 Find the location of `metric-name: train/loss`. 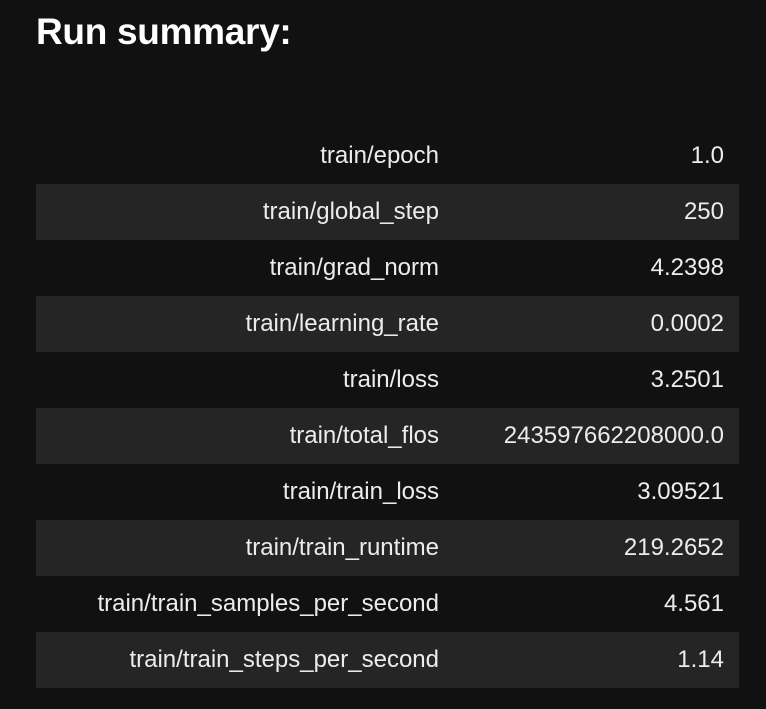

metric-name: train/loss is located at coordinates (390, 379).